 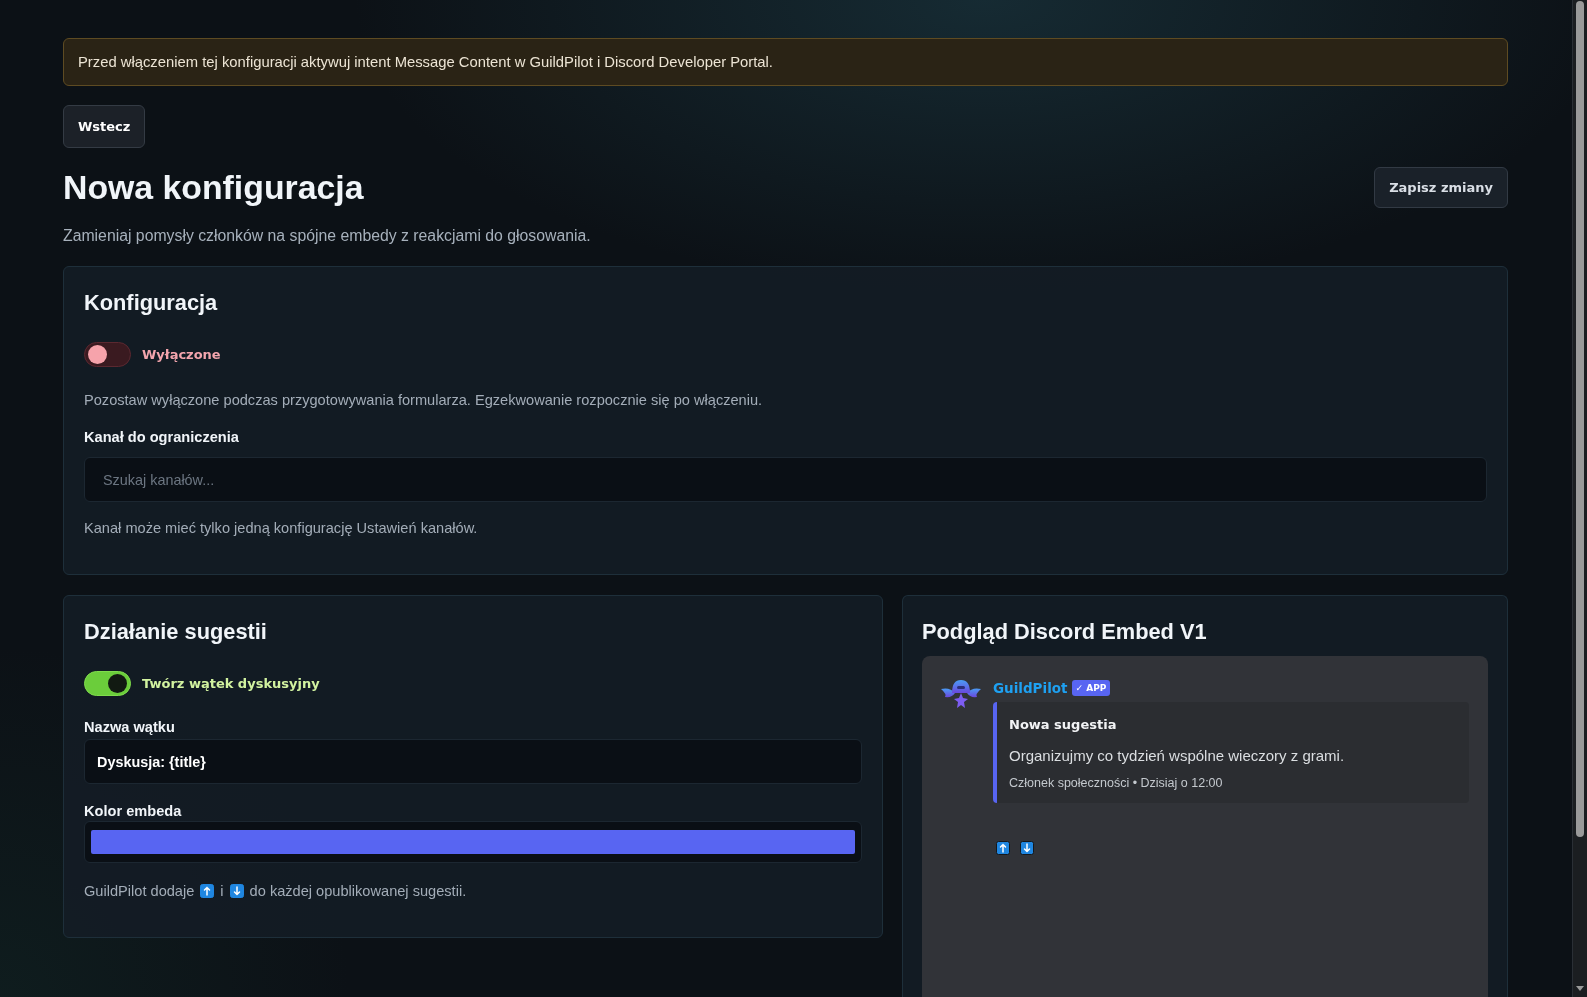 I want to click on scroll-down-arrow-icon, so click(x=1580, y=988).